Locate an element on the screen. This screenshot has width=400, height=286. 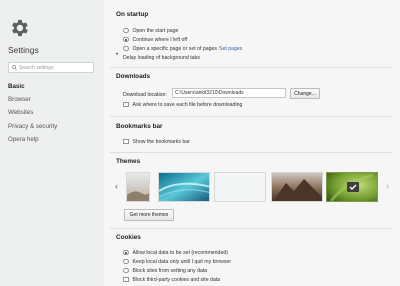
section-title-startup: On startup is located at coordinates (132, 14).